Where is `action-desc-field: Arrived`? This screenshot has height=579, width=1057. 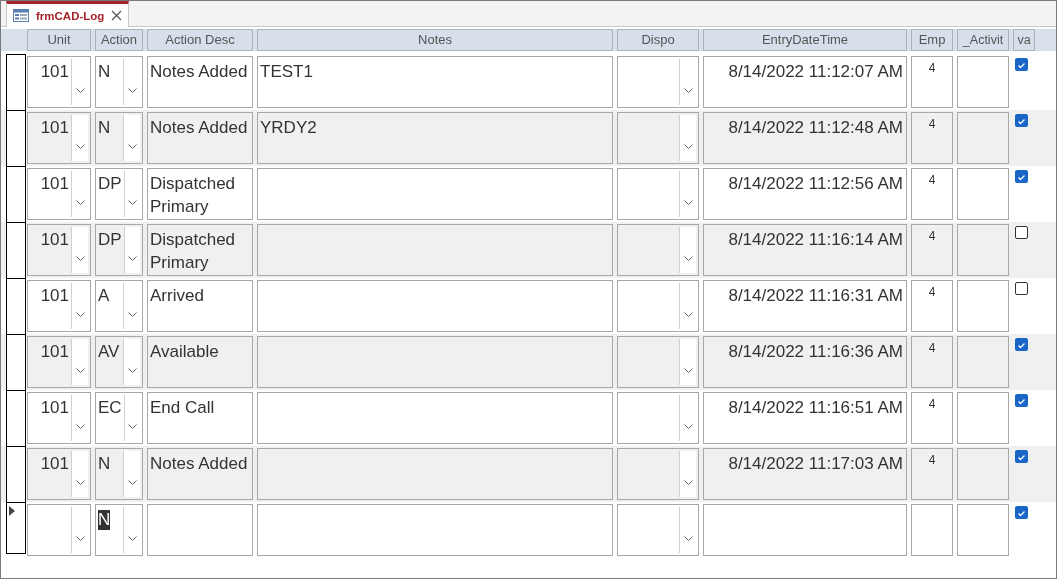
action-desc-field: Arrived is located at coordinates (200, 306).